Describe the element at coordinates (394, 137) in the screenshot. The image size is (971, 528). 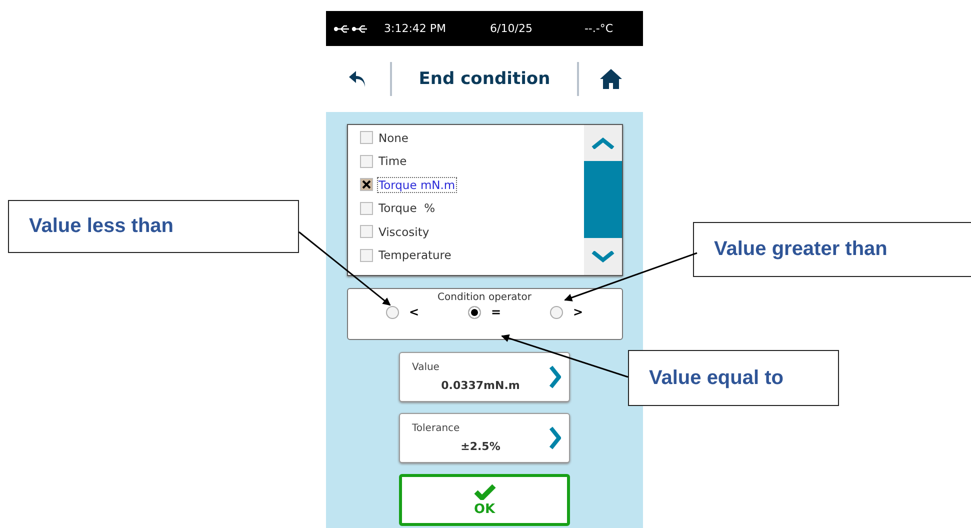
I see `condition-label: None` at that location.